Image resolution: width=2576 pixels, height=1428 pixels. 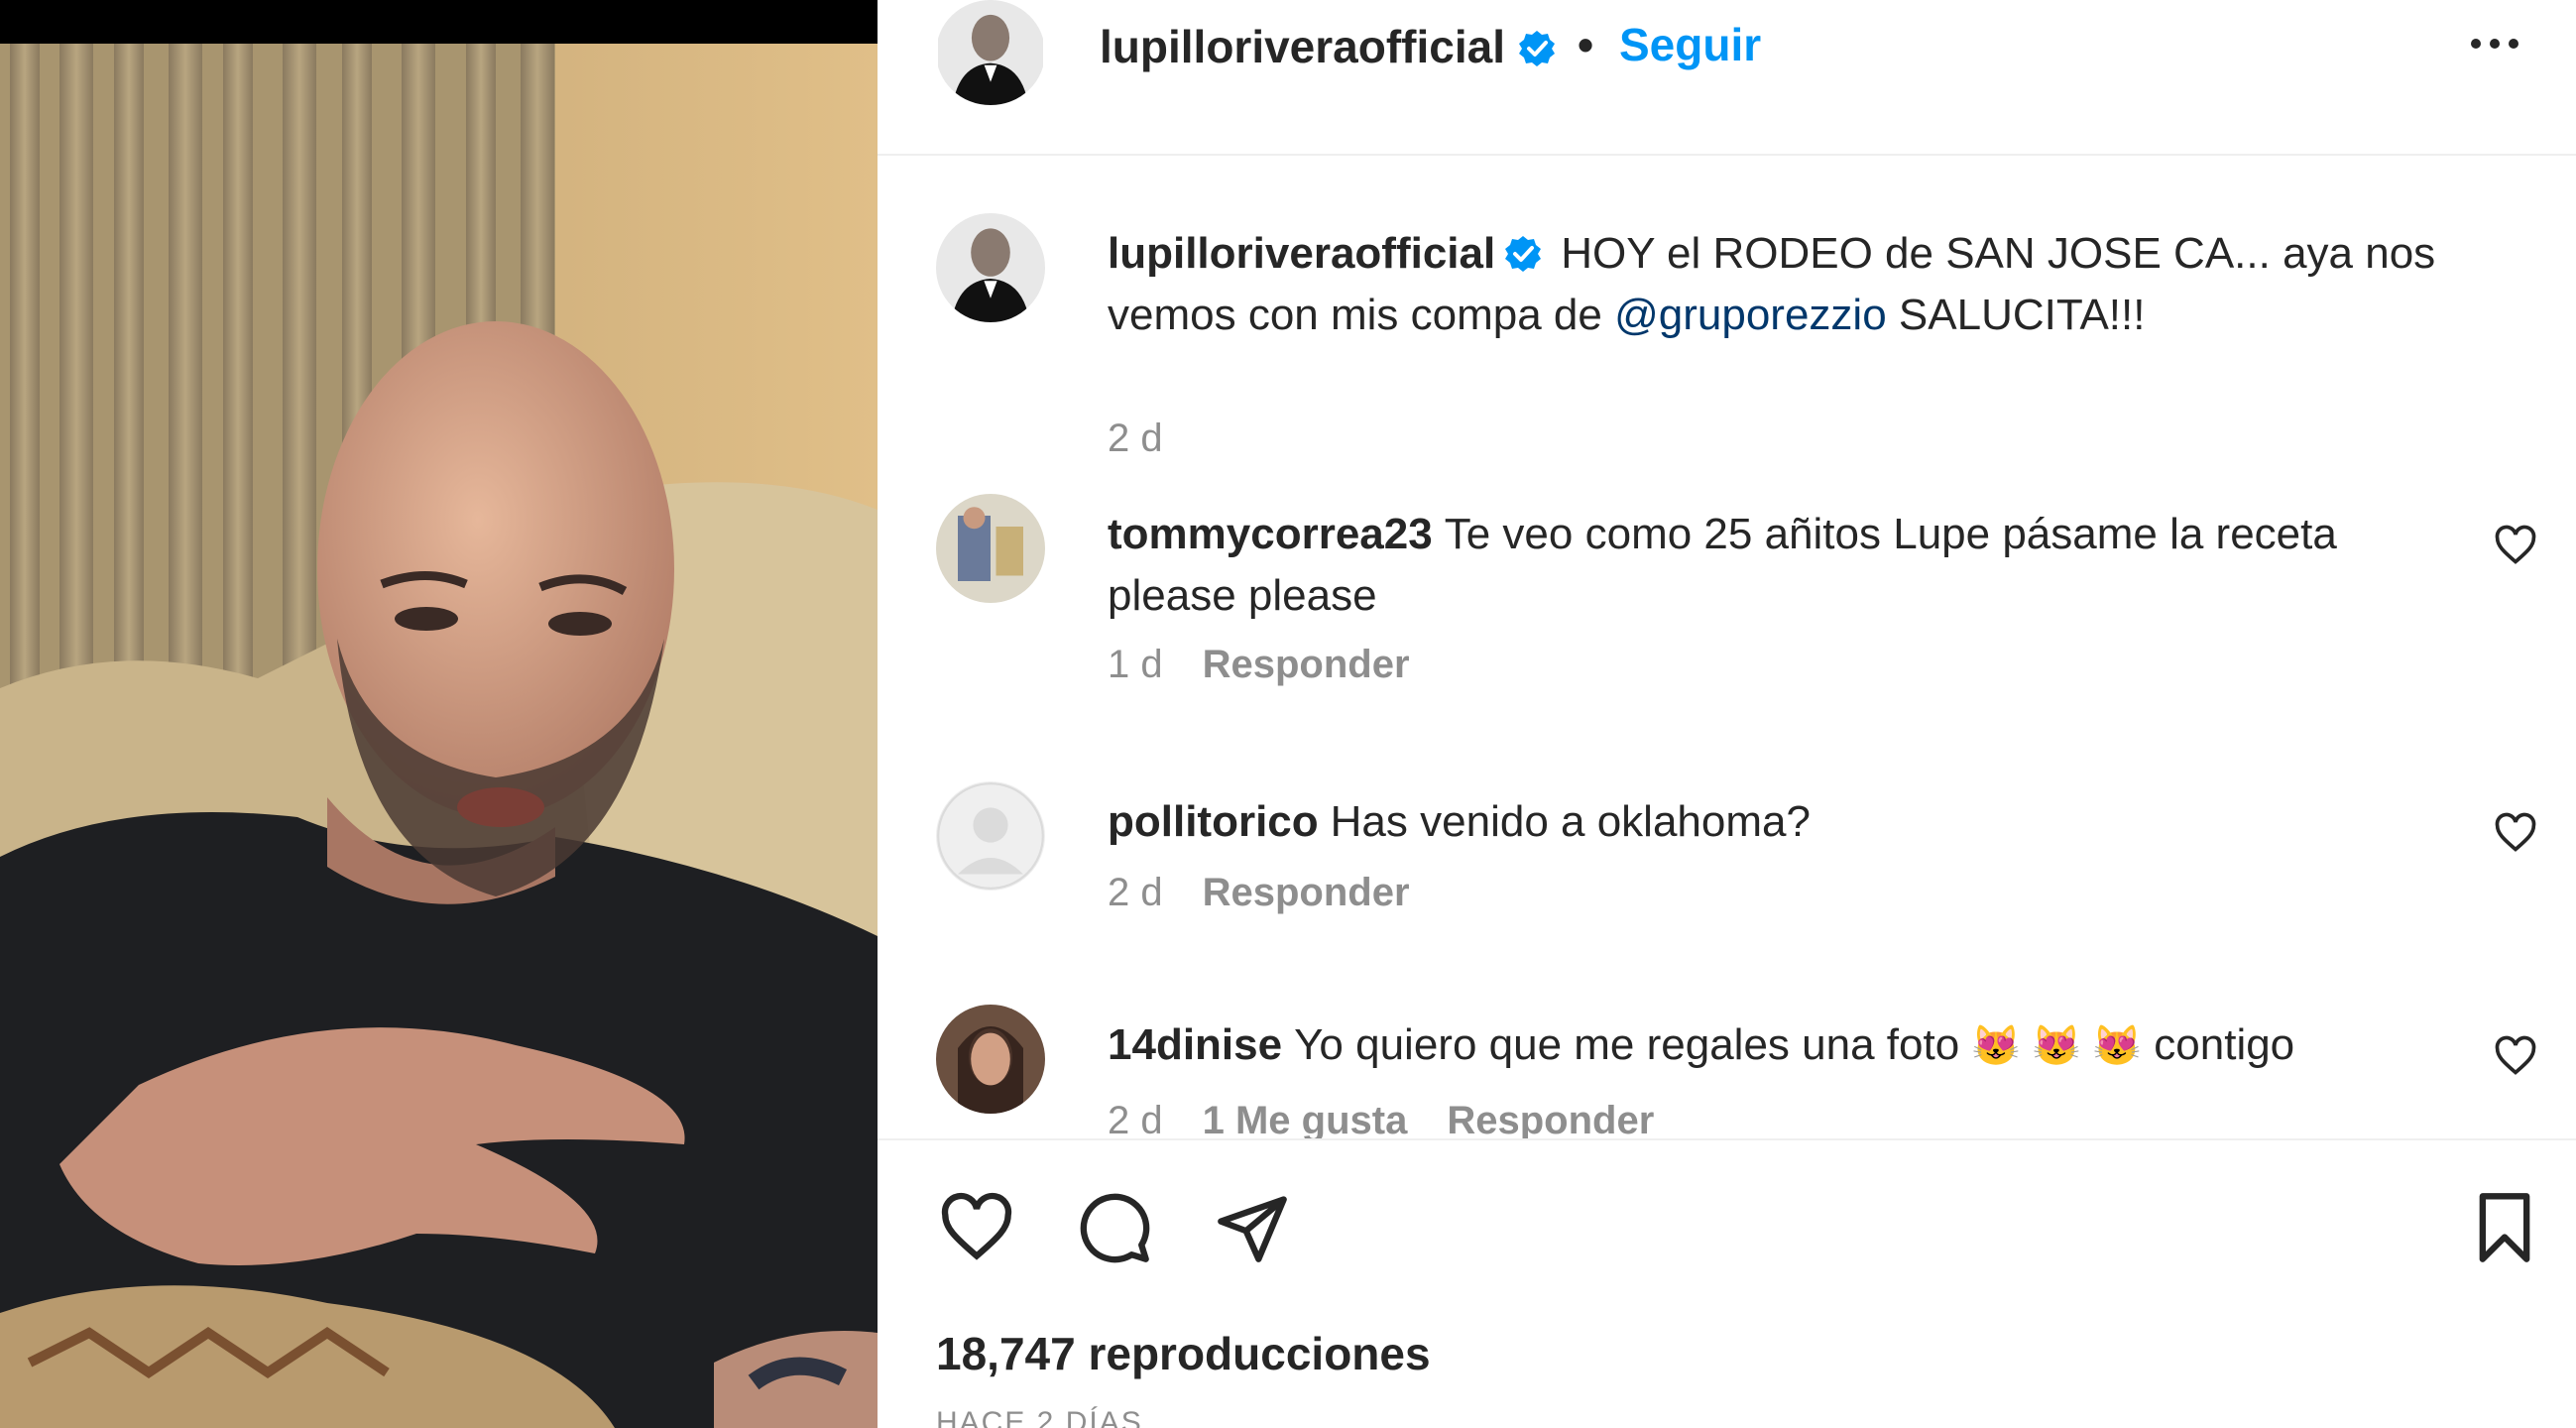 I want to click on follow-button: Seguir, so click(x=1690, y=44).